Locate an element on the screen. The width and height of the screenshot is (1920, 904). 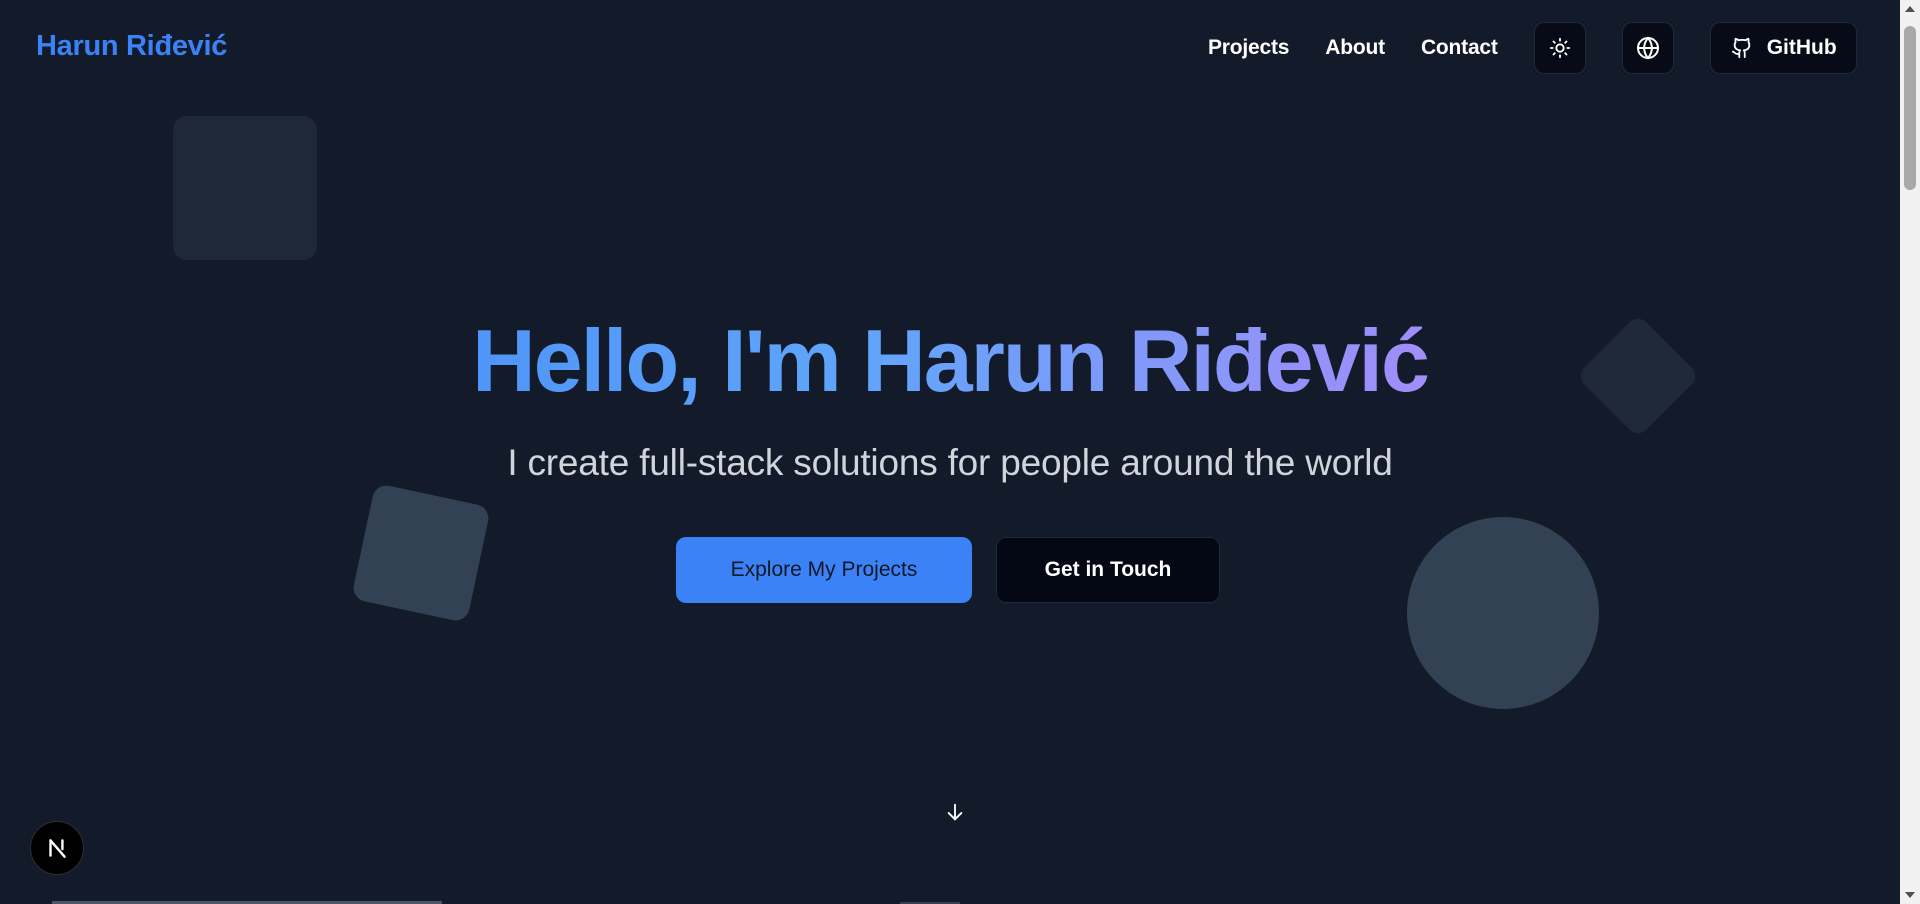
brand-logo: Harun Riđević is located at coordinates (131, 46).